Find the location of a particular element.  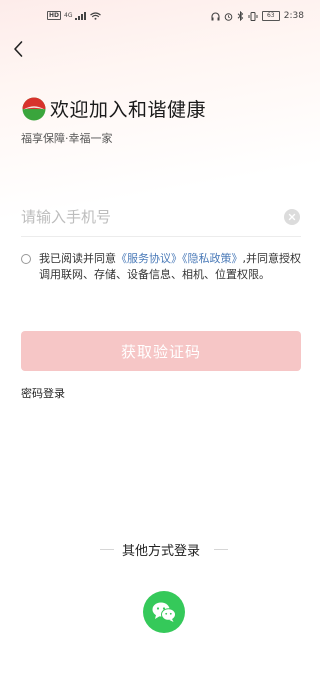

back-button is located at coordinates (19, 49).